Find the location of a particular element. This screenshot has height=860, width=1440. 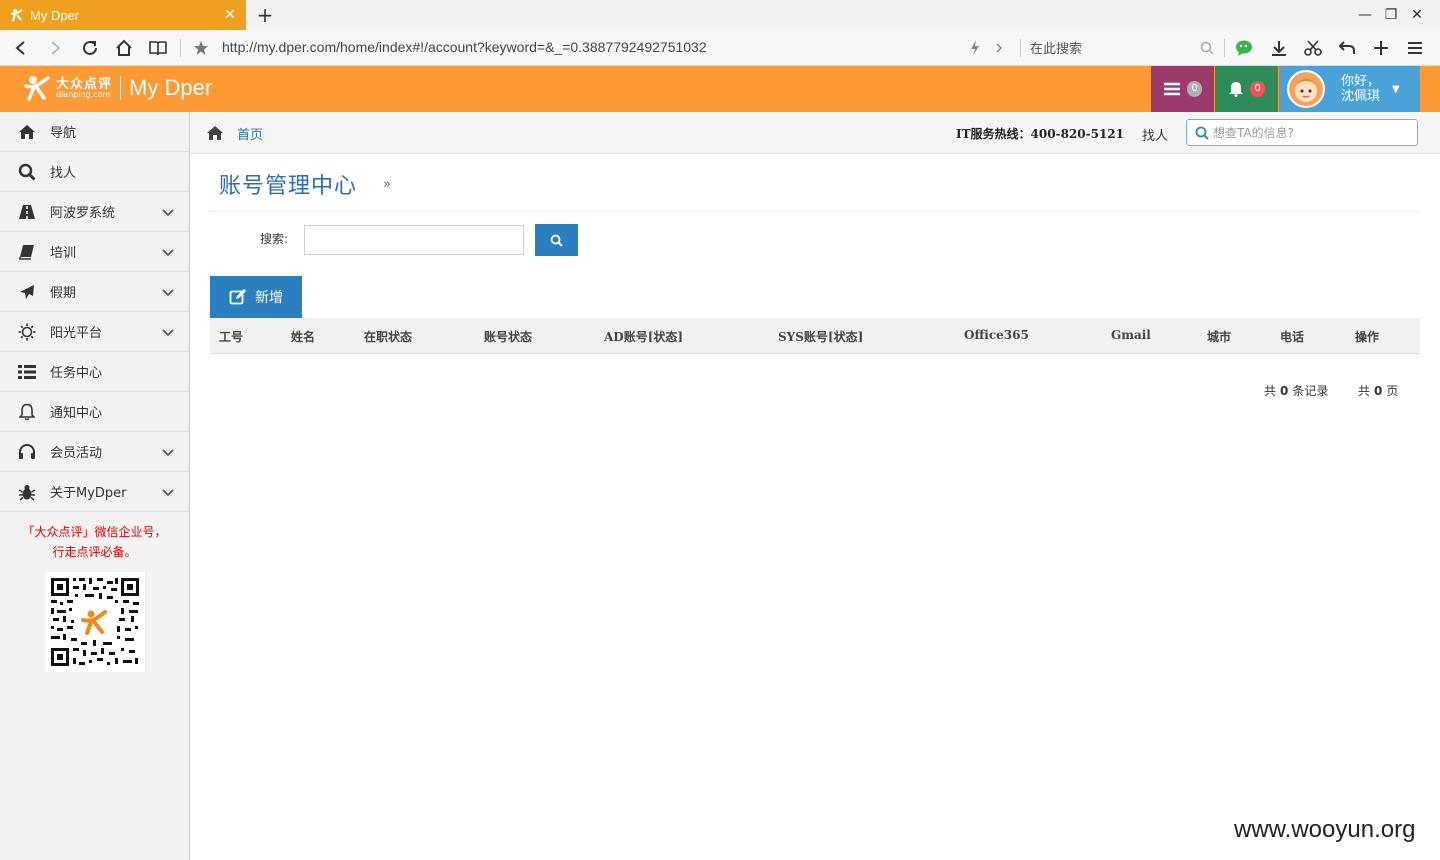

people-search-box is located at coordinates (1302, 132).